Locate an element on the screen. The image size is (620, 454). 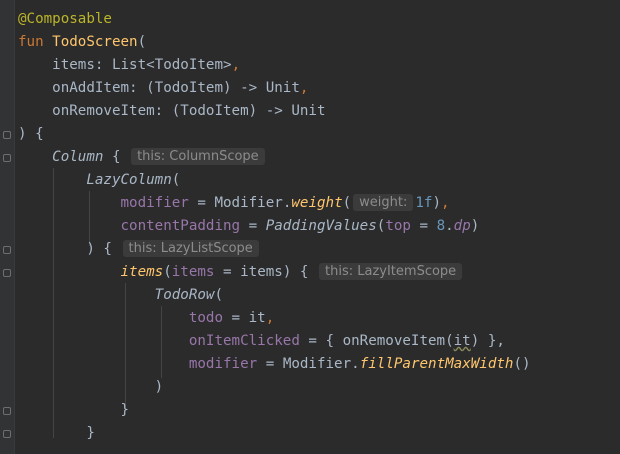
identifier-token: items is located at coordinates (261, 272).